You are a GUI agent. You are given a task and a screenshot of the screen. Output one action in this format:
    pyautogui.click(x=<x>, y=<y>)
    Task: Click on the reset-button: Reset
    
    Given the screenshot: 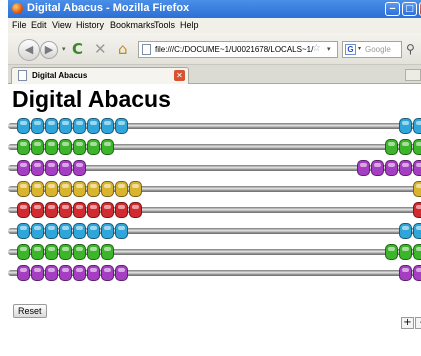 What is the action you would take?
    pyautogui.click(x=30, y=311)
    